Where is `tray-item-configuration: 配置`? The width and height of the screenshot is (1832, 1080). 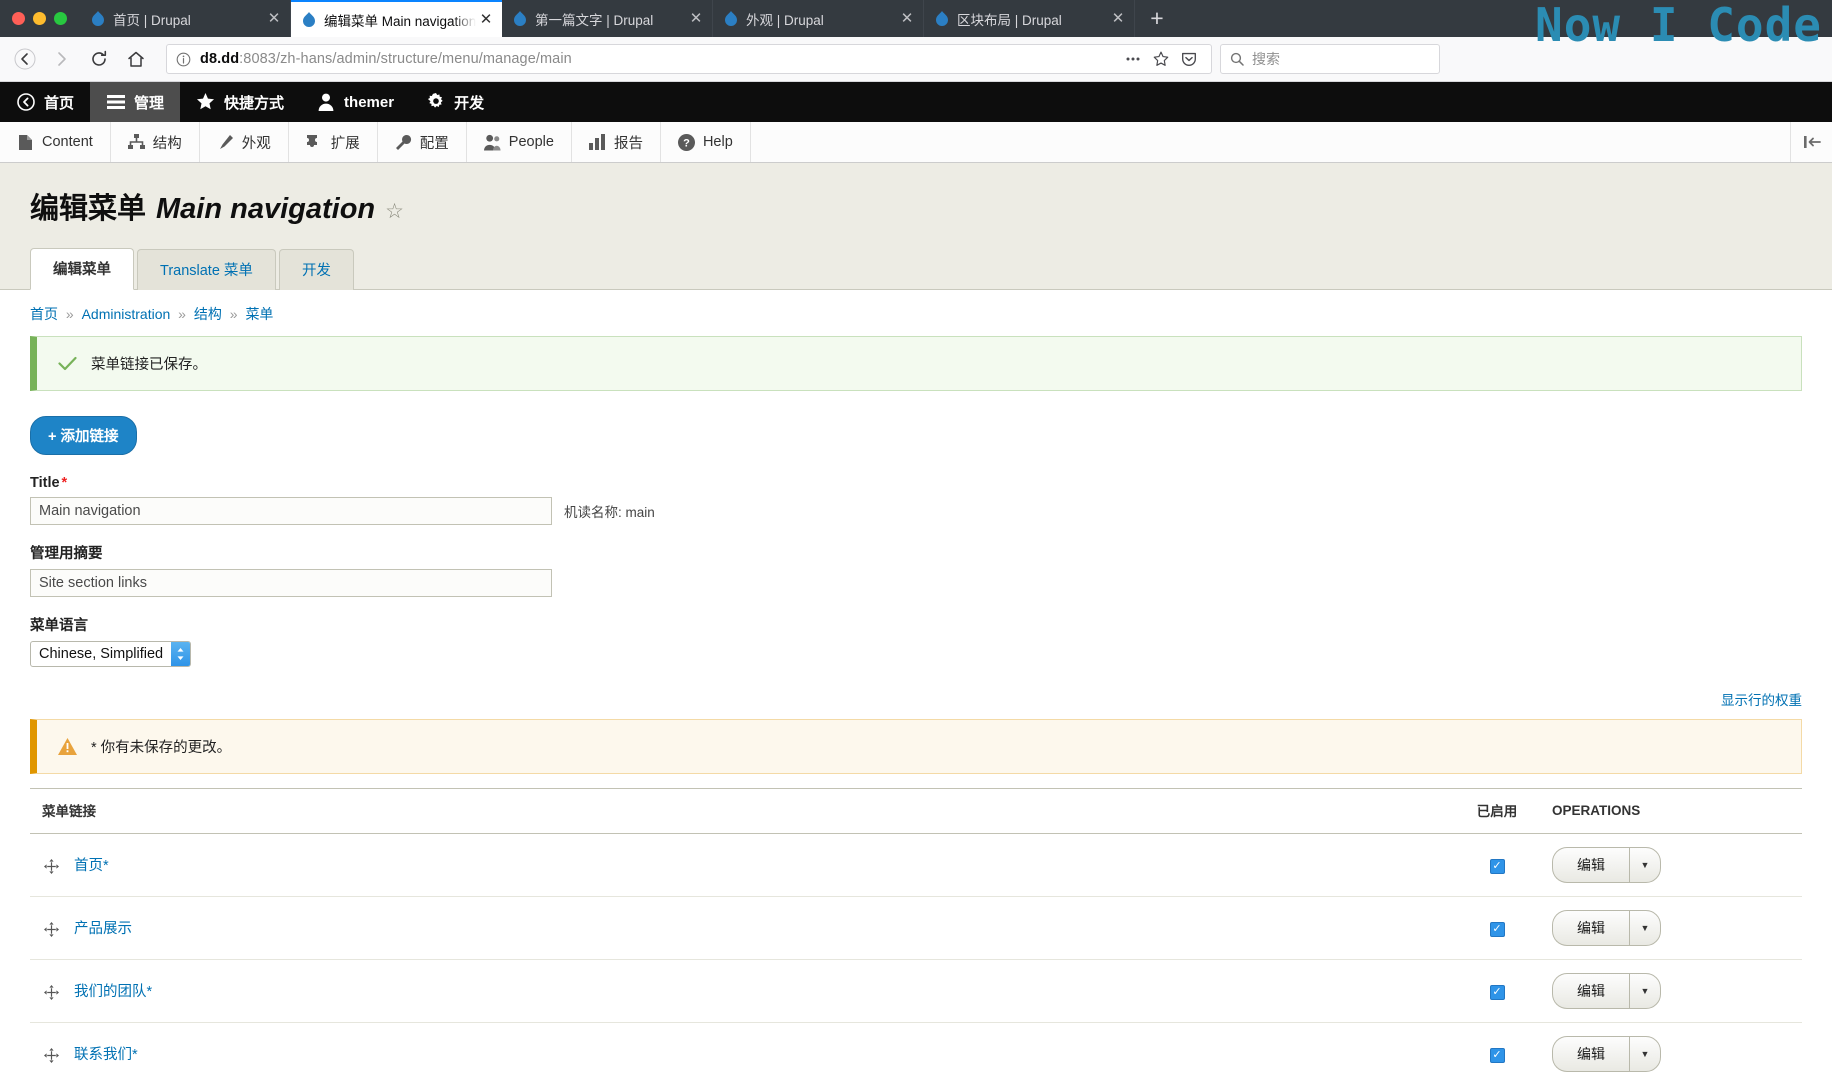 tray-item-configuration: 配置 is located at coordinates (422, 142).